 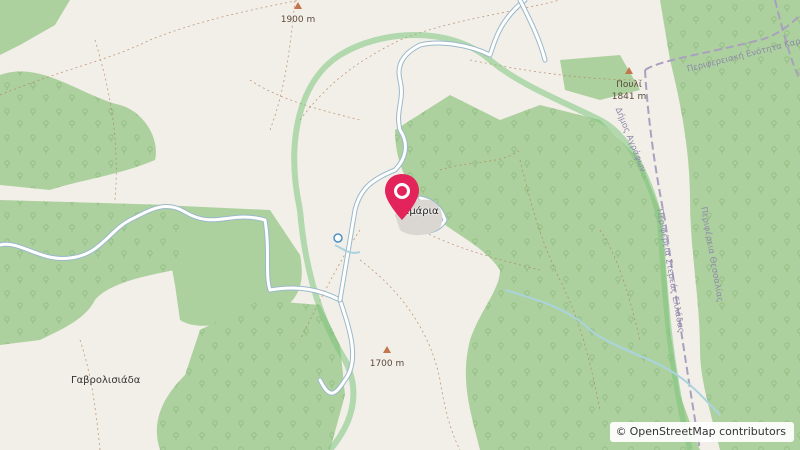 I want to click on location-pin-icon, so click(x=402, y=197).